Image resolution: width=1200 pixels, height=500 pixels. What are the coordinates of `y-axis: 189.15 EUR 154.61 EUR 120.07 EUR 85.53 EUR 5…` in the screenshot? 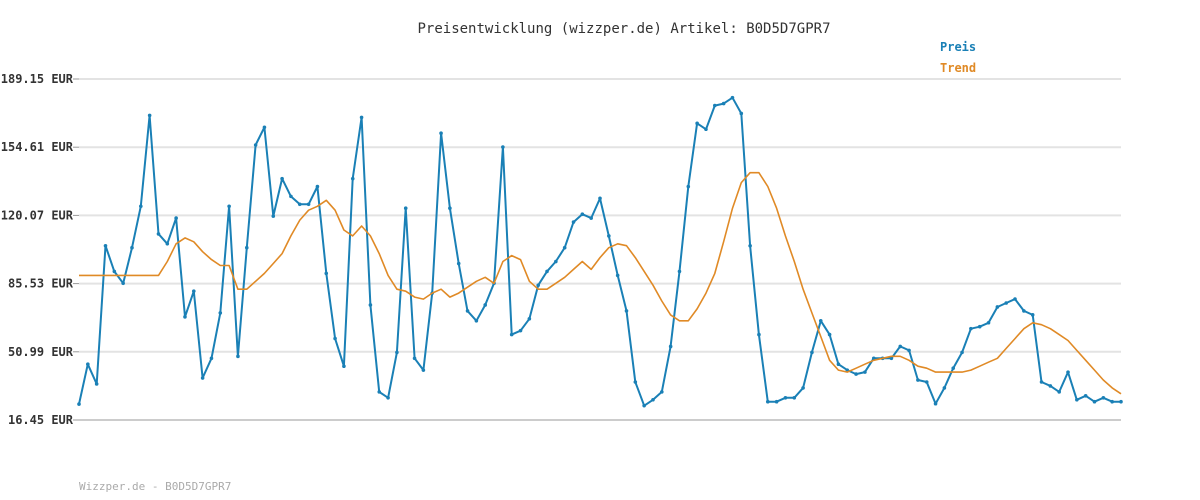 It's located at (40, 249).